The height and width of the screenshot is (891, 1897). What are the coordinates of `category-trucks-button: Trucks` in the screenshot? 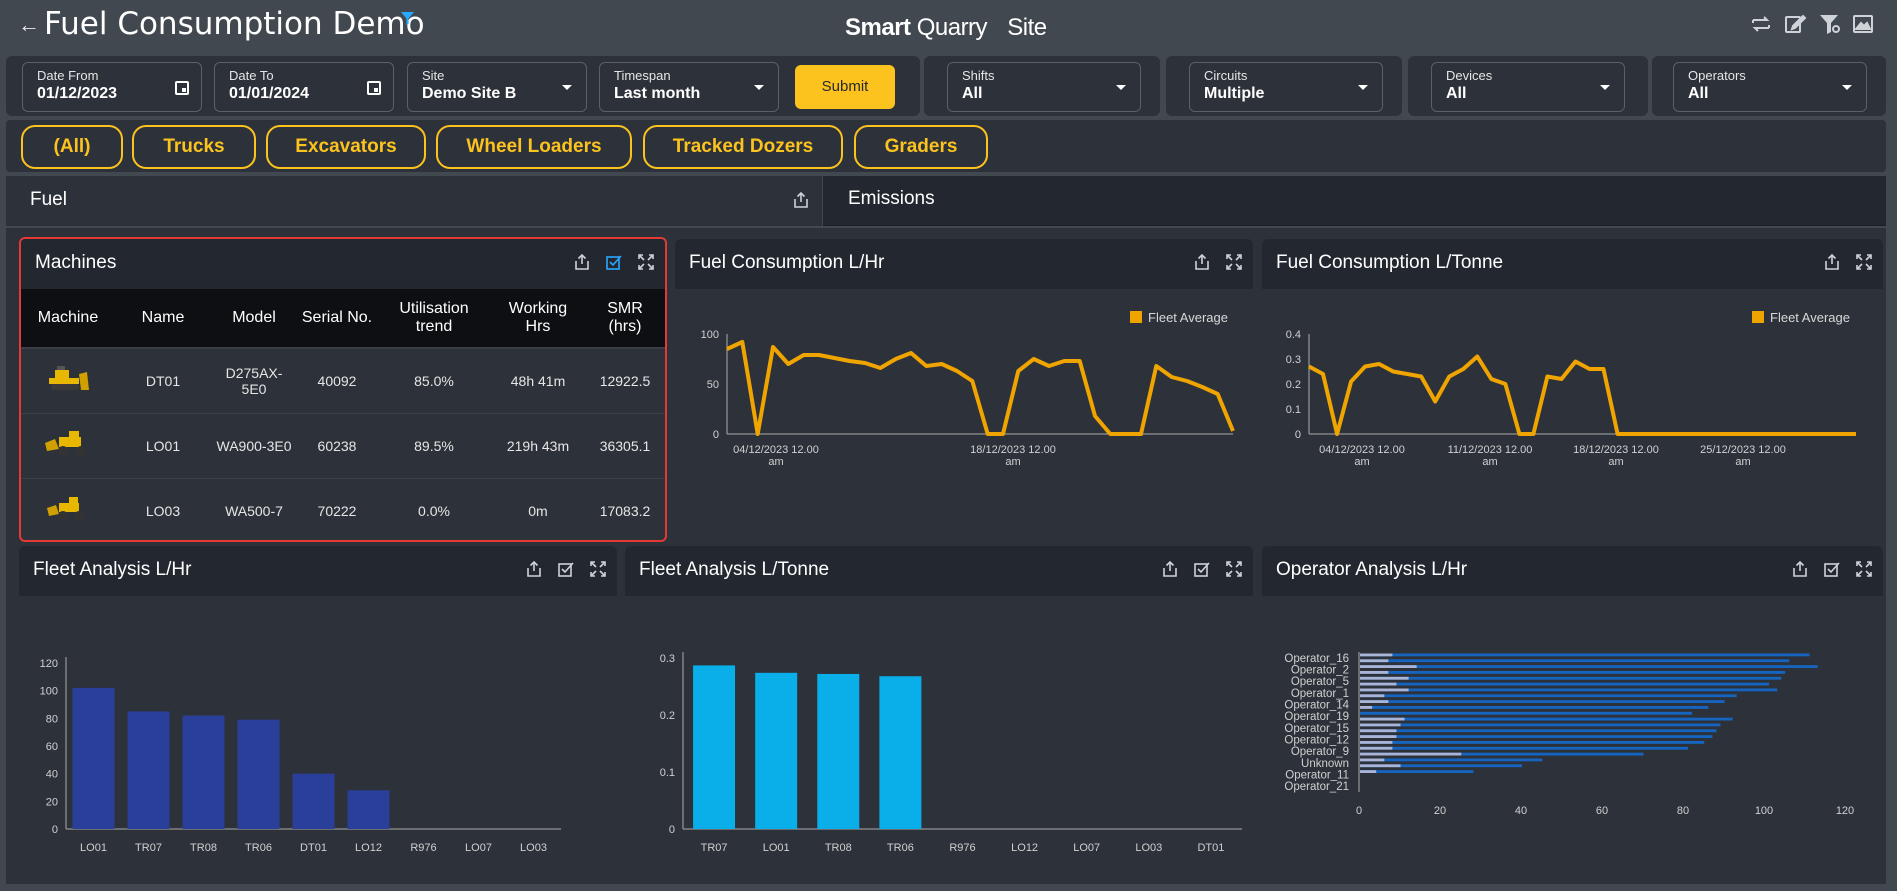 It's located at (194, 147).